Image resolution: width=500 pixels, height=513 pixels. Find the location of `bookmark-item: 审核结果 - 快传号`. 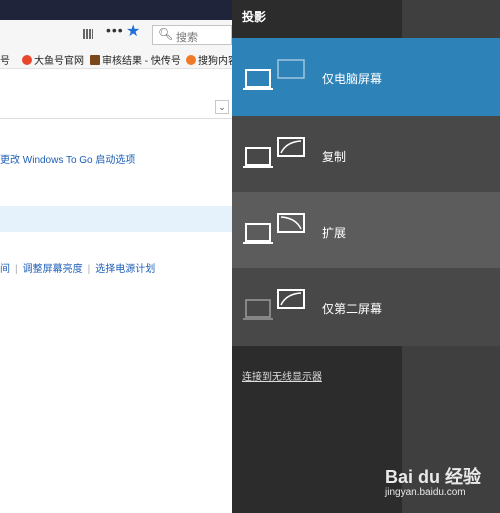

bookmark-item: 审核结果 - 快传号 is located at coordinates (135, 59).